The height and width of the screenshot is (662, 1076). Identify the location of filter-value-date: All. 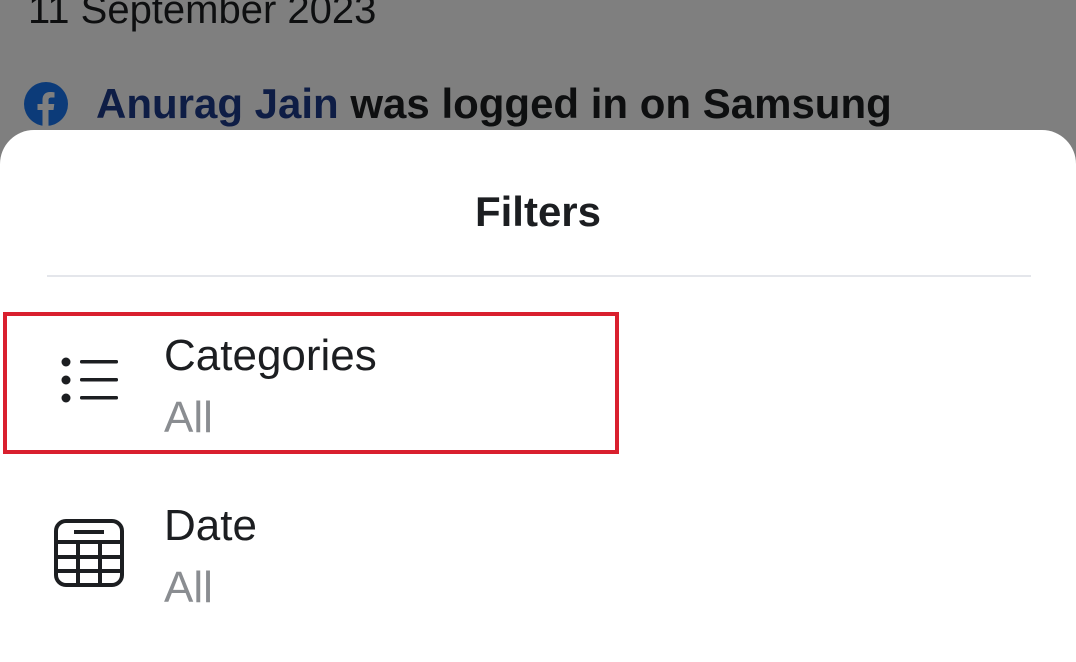
(188, 587).